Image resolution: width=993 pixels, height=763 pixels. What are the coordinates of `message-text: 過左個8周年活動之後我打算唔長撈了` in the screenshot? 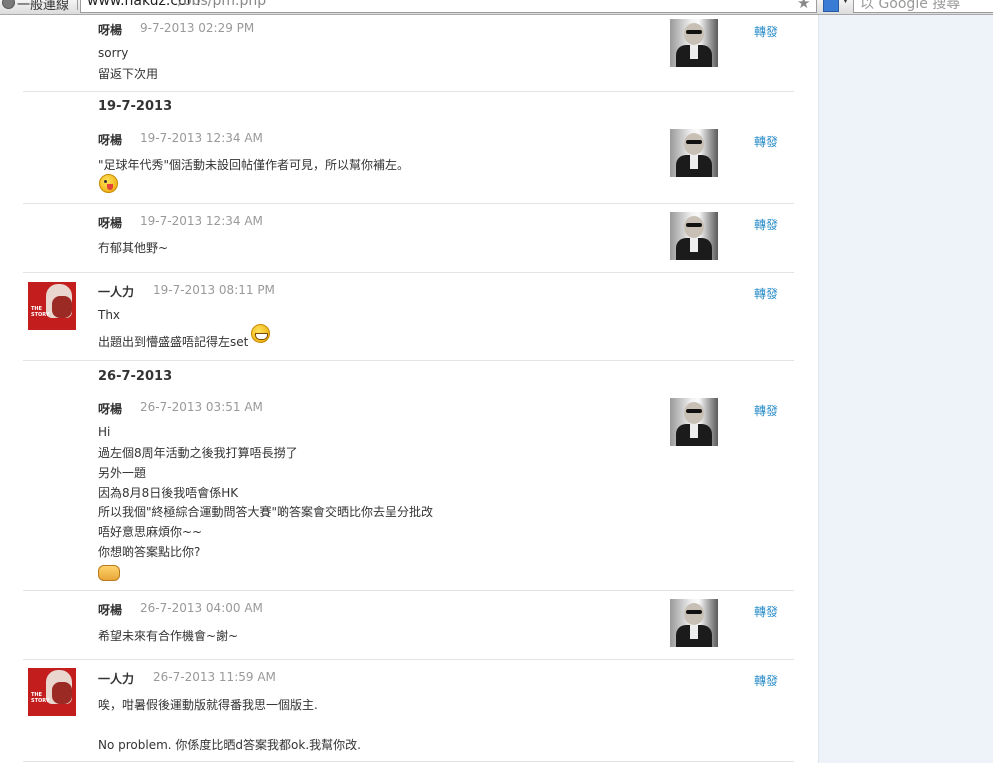 It's located at (198, 453).